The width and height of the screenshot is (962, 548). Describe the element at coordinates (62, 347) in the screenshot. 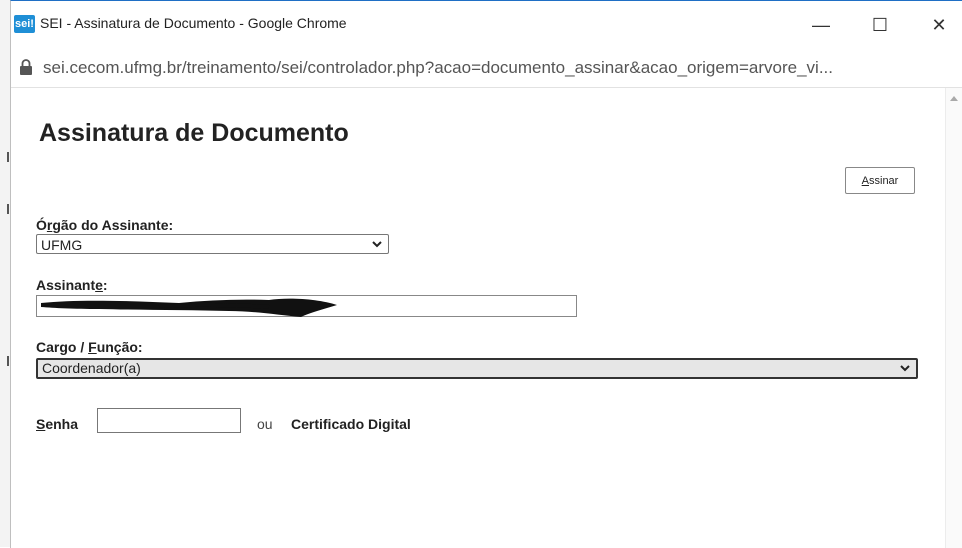

I see `cargo-label-start: Cargo /` at that location.